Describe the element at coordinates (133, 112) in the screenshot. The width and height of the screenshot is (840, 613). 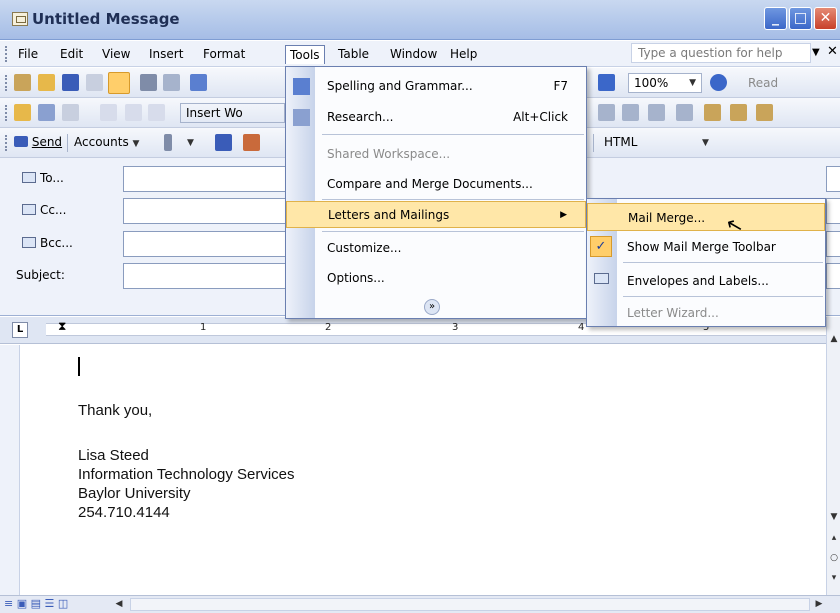
I see `greeting-line-icon` at that location.